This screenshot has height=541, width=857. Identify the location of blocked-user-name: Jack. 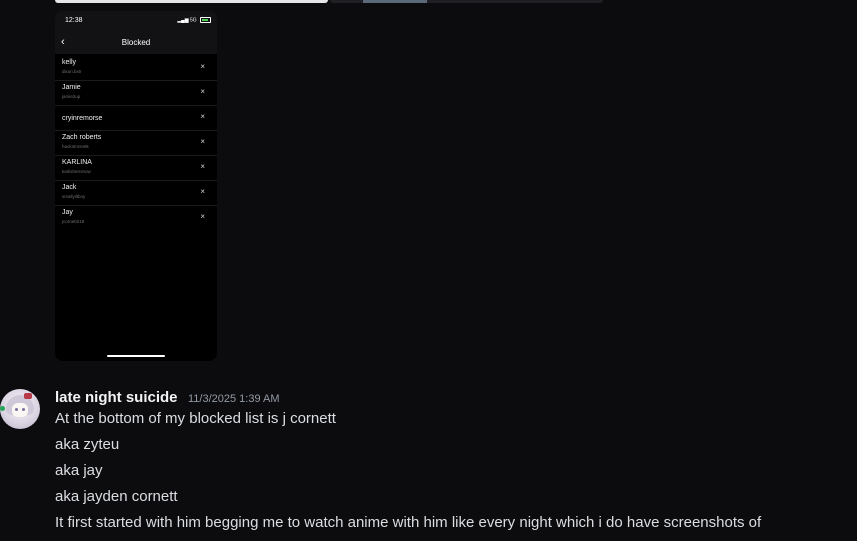
(69, 187).